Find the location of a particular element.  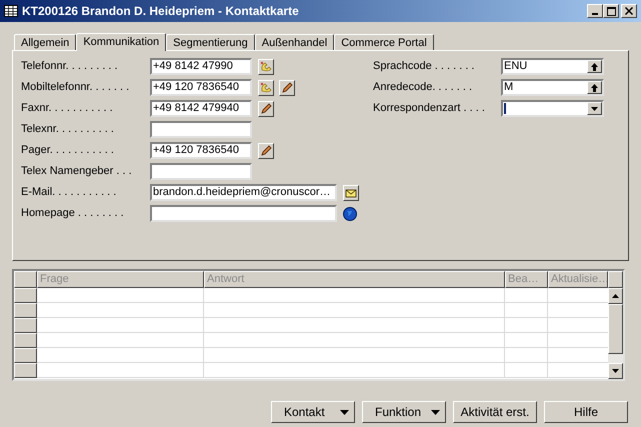

close-button is located at coordinates (629, 11).